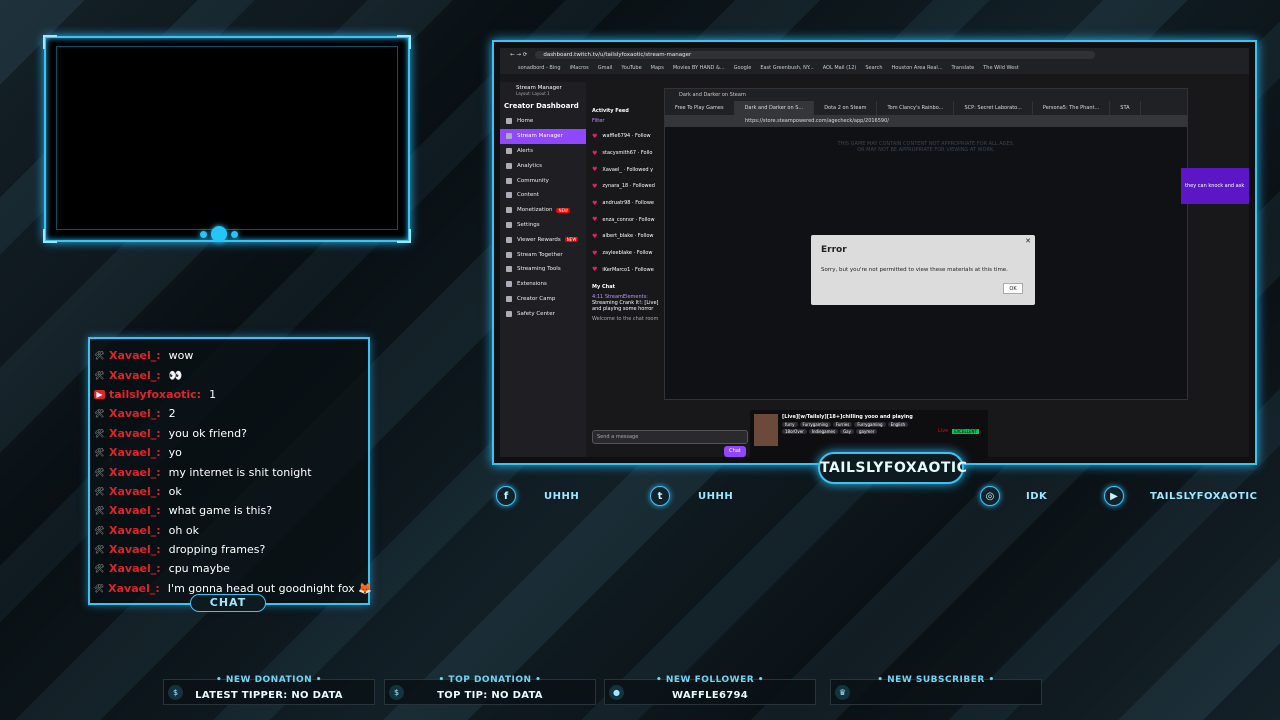 Image resolution: width=1280 pixels, height=720 pixels. I want to click on alert-label: • NEW FOLLOWER •, so click(710, 680).